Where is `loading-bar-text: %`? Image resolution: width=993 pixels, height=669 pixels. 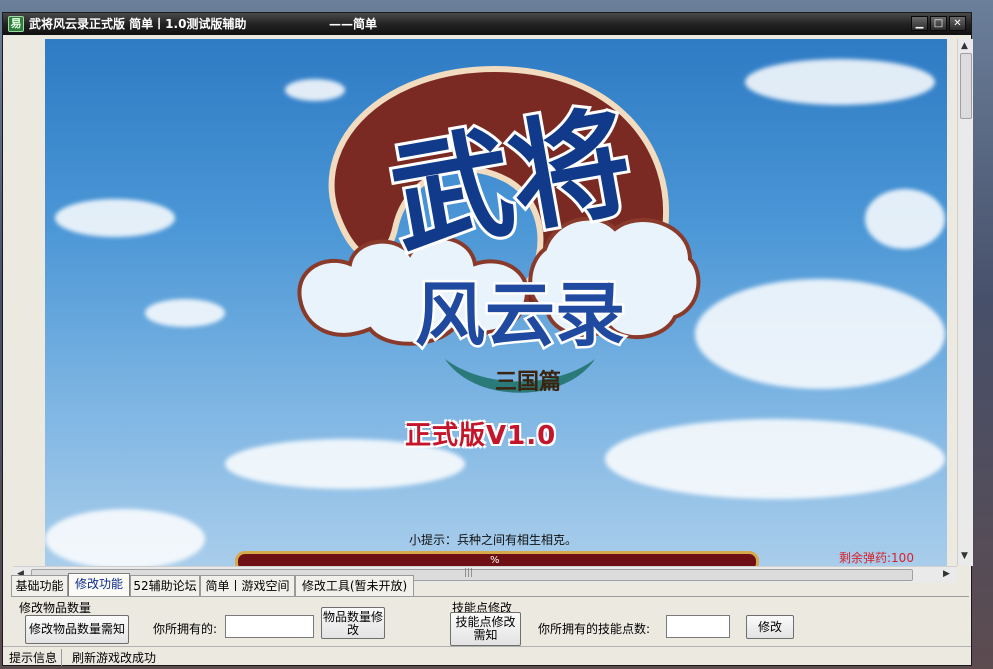
loading-bar-text: % is located at coordinates (495, 560).